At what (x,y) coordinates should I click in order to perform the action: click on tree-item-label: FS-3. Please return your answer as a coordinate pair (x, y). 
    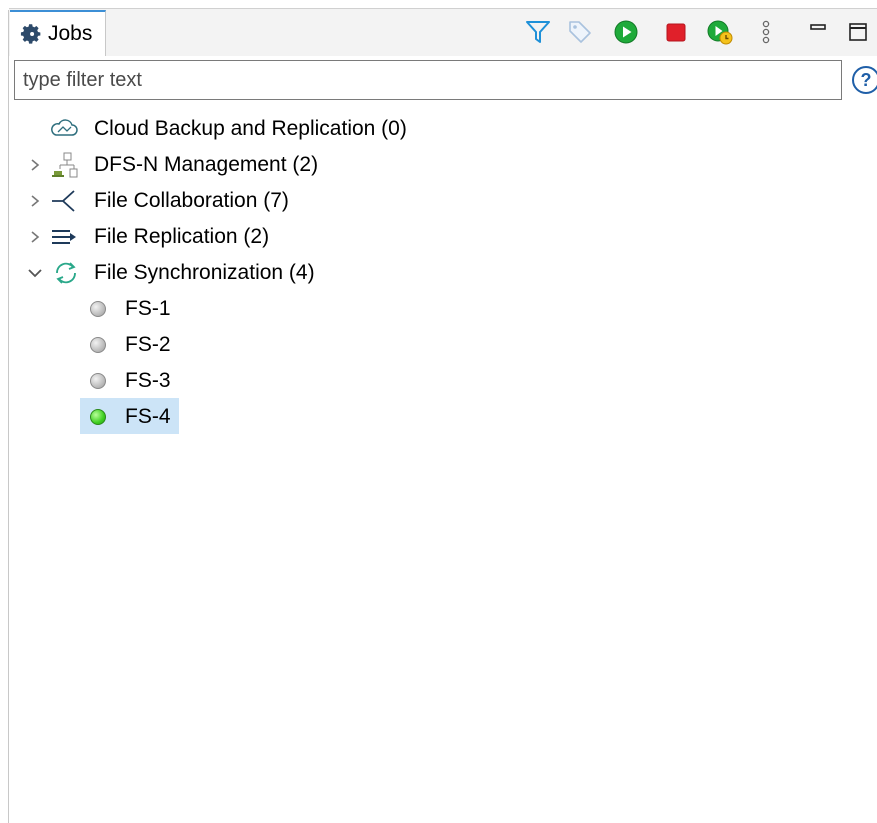
    Looking at the image, I should click on (148, 380).